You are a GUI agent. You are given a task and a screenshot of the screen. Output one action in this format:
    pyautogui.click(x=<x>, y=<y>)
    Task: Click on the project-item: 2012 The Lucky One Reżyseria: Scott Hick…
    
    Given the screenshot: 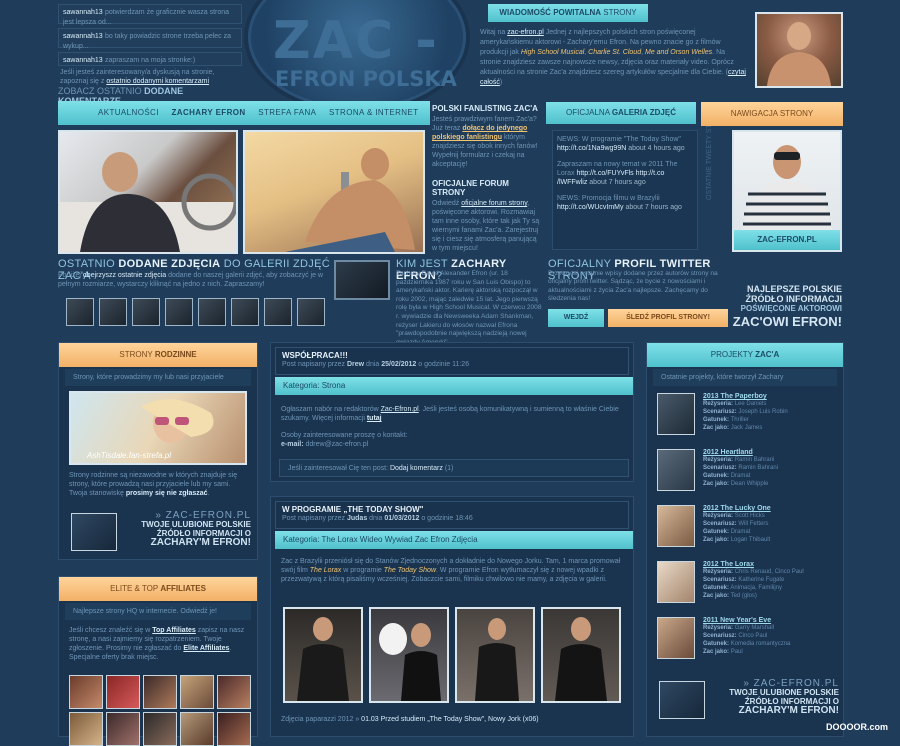 What is the action you would take?
    pyautogui.click(x=749, y=531)
    